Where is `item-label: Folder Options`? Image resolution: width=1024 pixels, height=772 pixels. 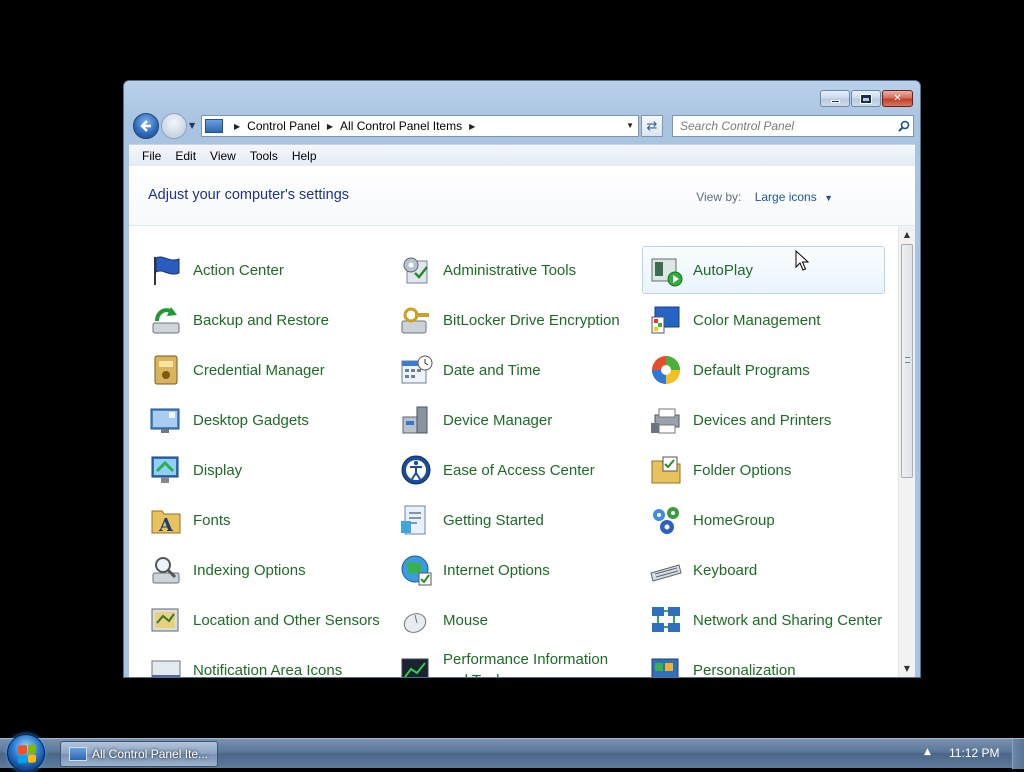 item-label: Folder Options is located at coordinates (742, 470).